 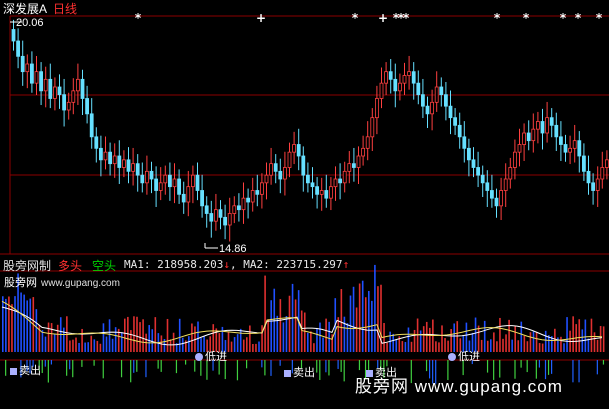 What do you see at coordinates (13, 371) in the screenshot?
I see `sell-signal-icon` at bounding box center [13, 371].